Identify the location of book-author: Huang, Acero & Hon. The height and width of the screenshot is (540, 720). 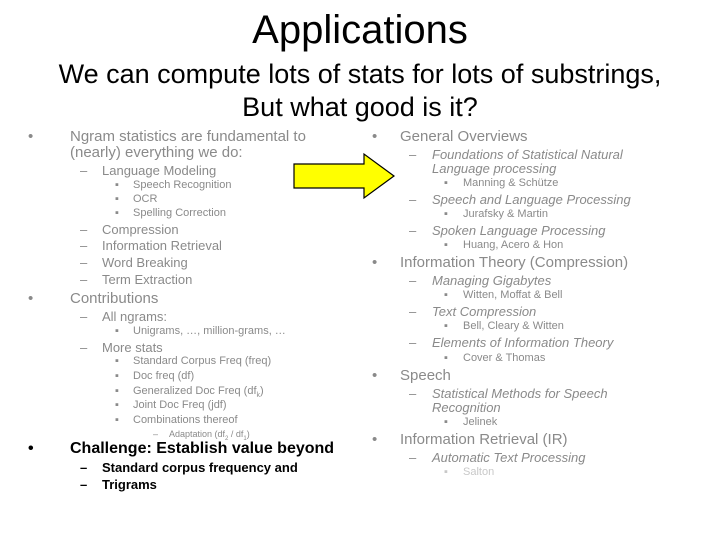
(513, 245).